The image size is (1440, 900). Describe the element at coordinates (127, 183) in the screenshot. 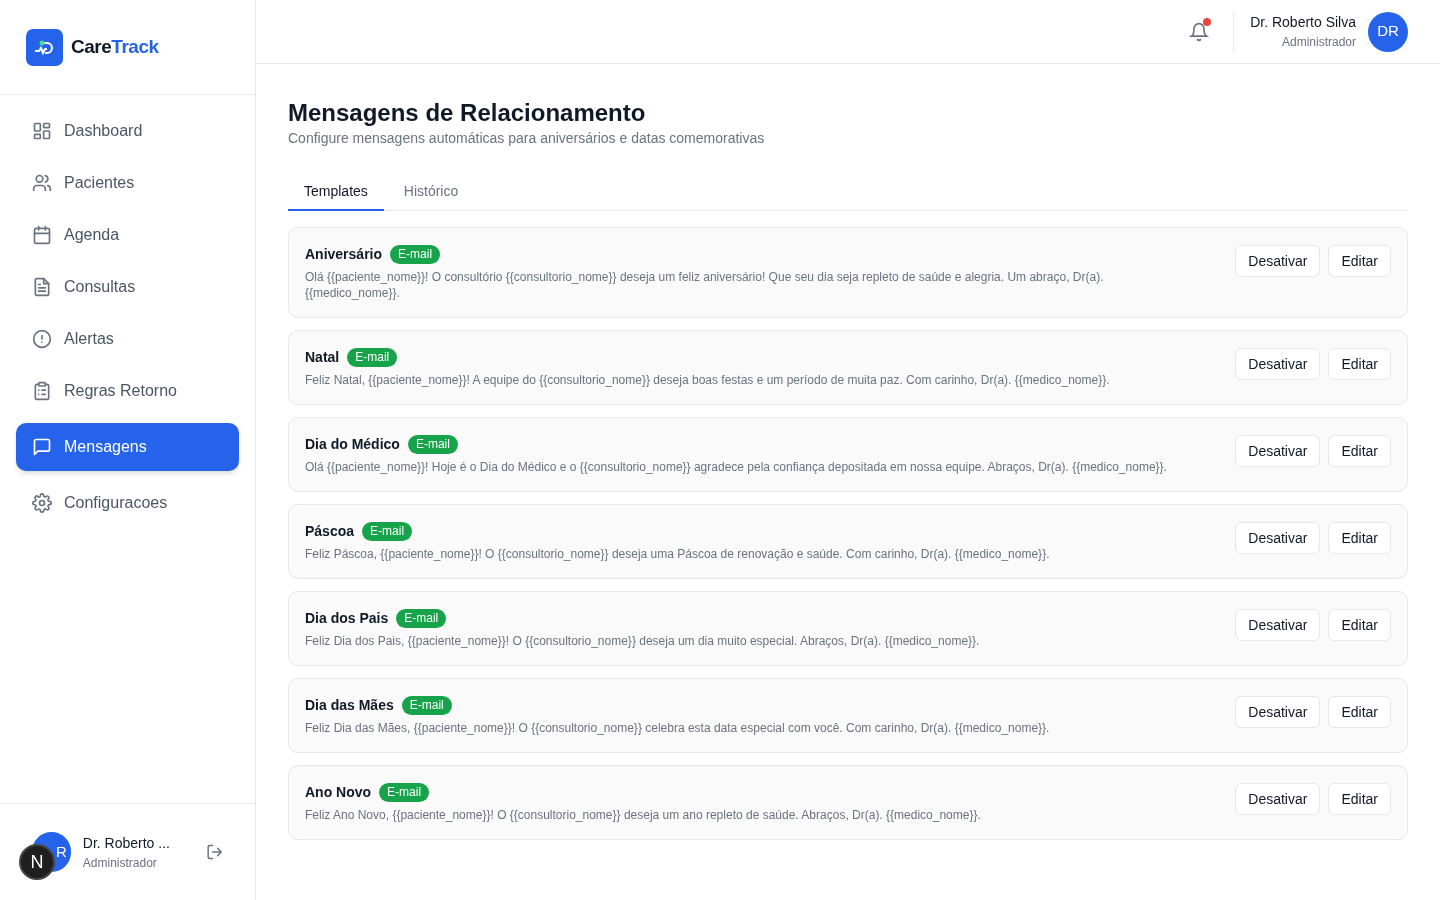

I see `sidebar-item: Pacientes` at that location.